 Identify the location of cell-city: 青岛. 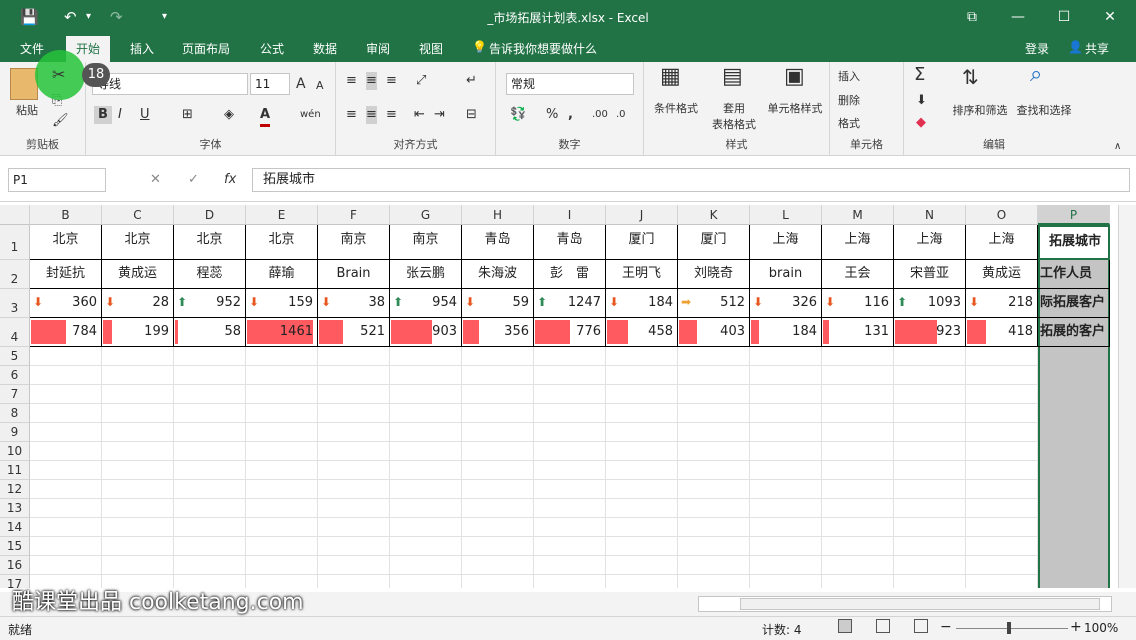
(570, 242).